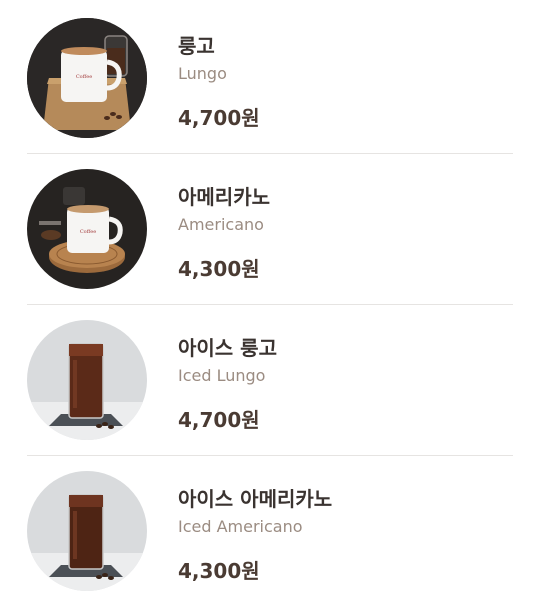  I want to click on item-name-english: Iced Lungo, so click(222, 375).